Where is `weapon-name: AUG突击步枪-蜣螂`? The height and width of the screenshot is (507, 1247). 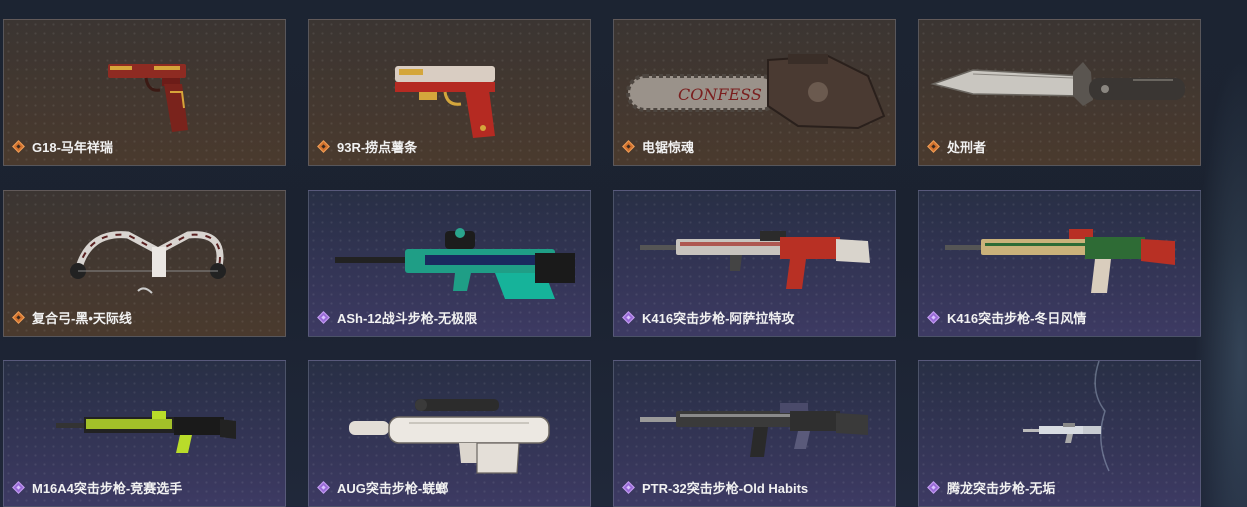
weapon-name: AUG突击步枪-蜣螂 is located at coordinates (393, 488).